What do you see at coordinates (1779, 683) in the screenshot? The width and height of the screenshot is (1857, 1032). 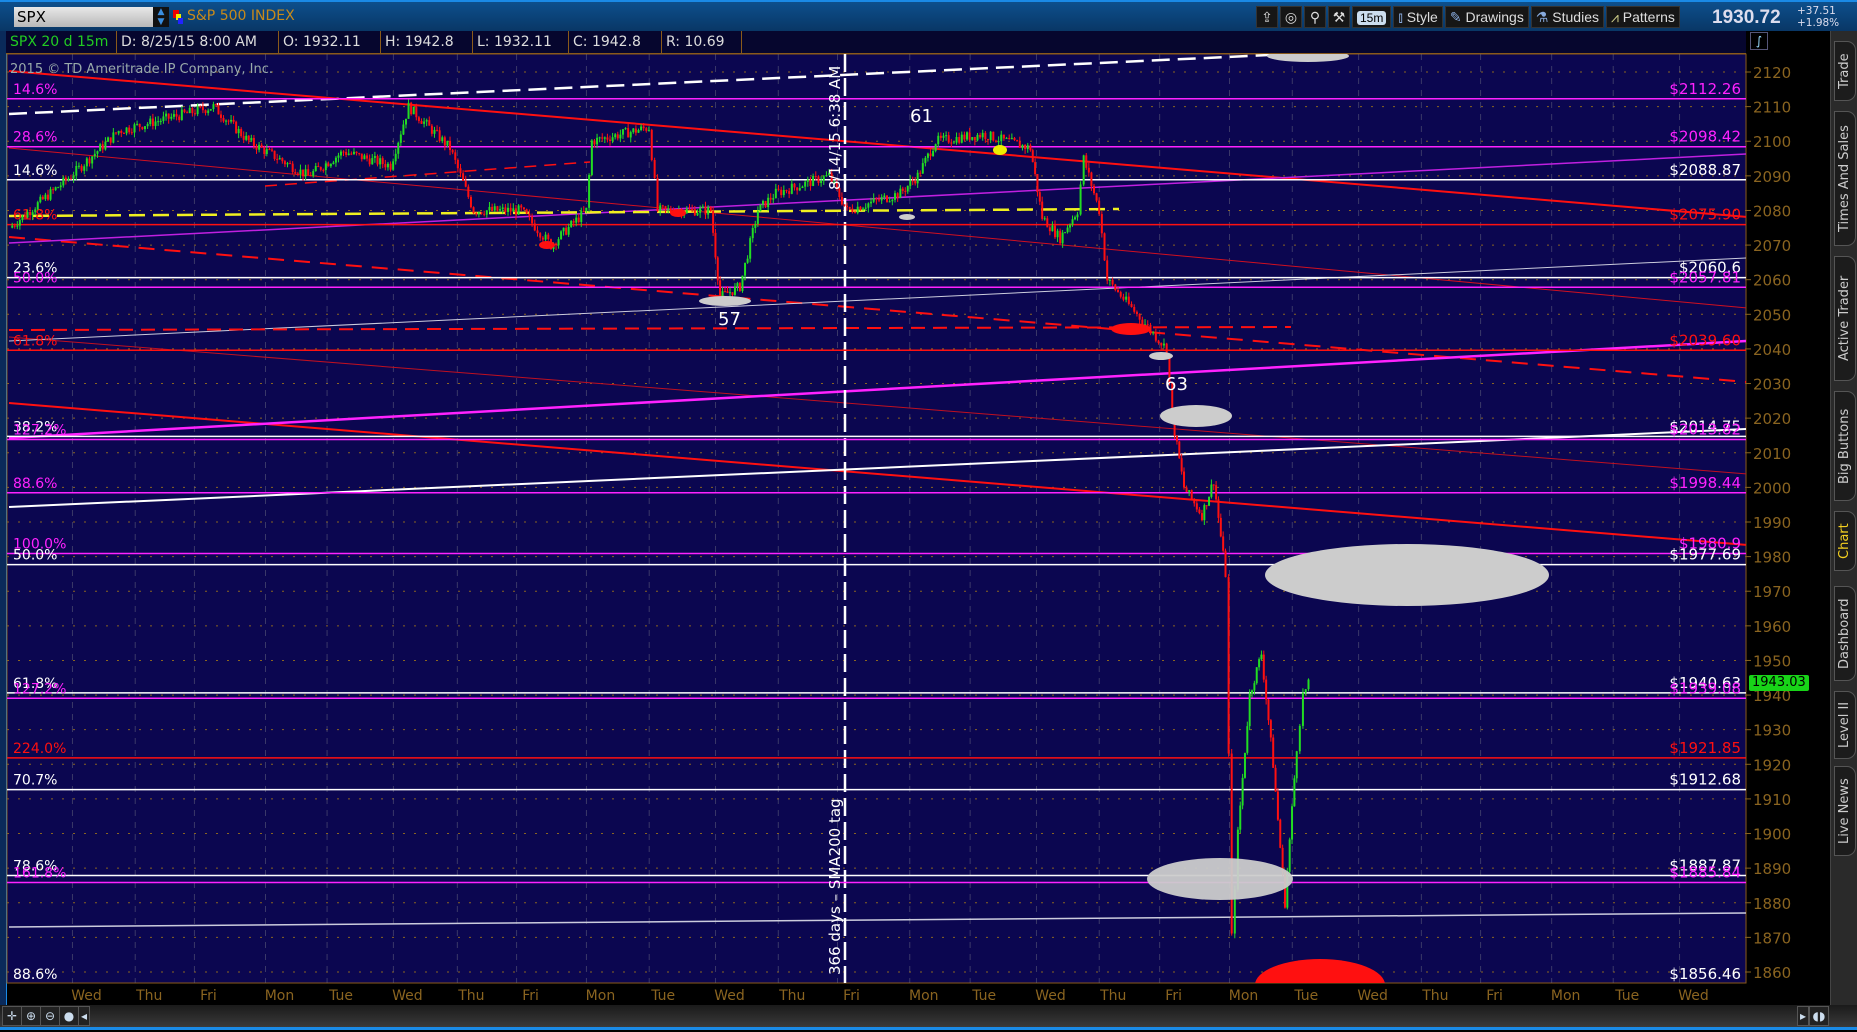 I see `current-price-marker: 1943.03` at bounding box center [1779, 683].